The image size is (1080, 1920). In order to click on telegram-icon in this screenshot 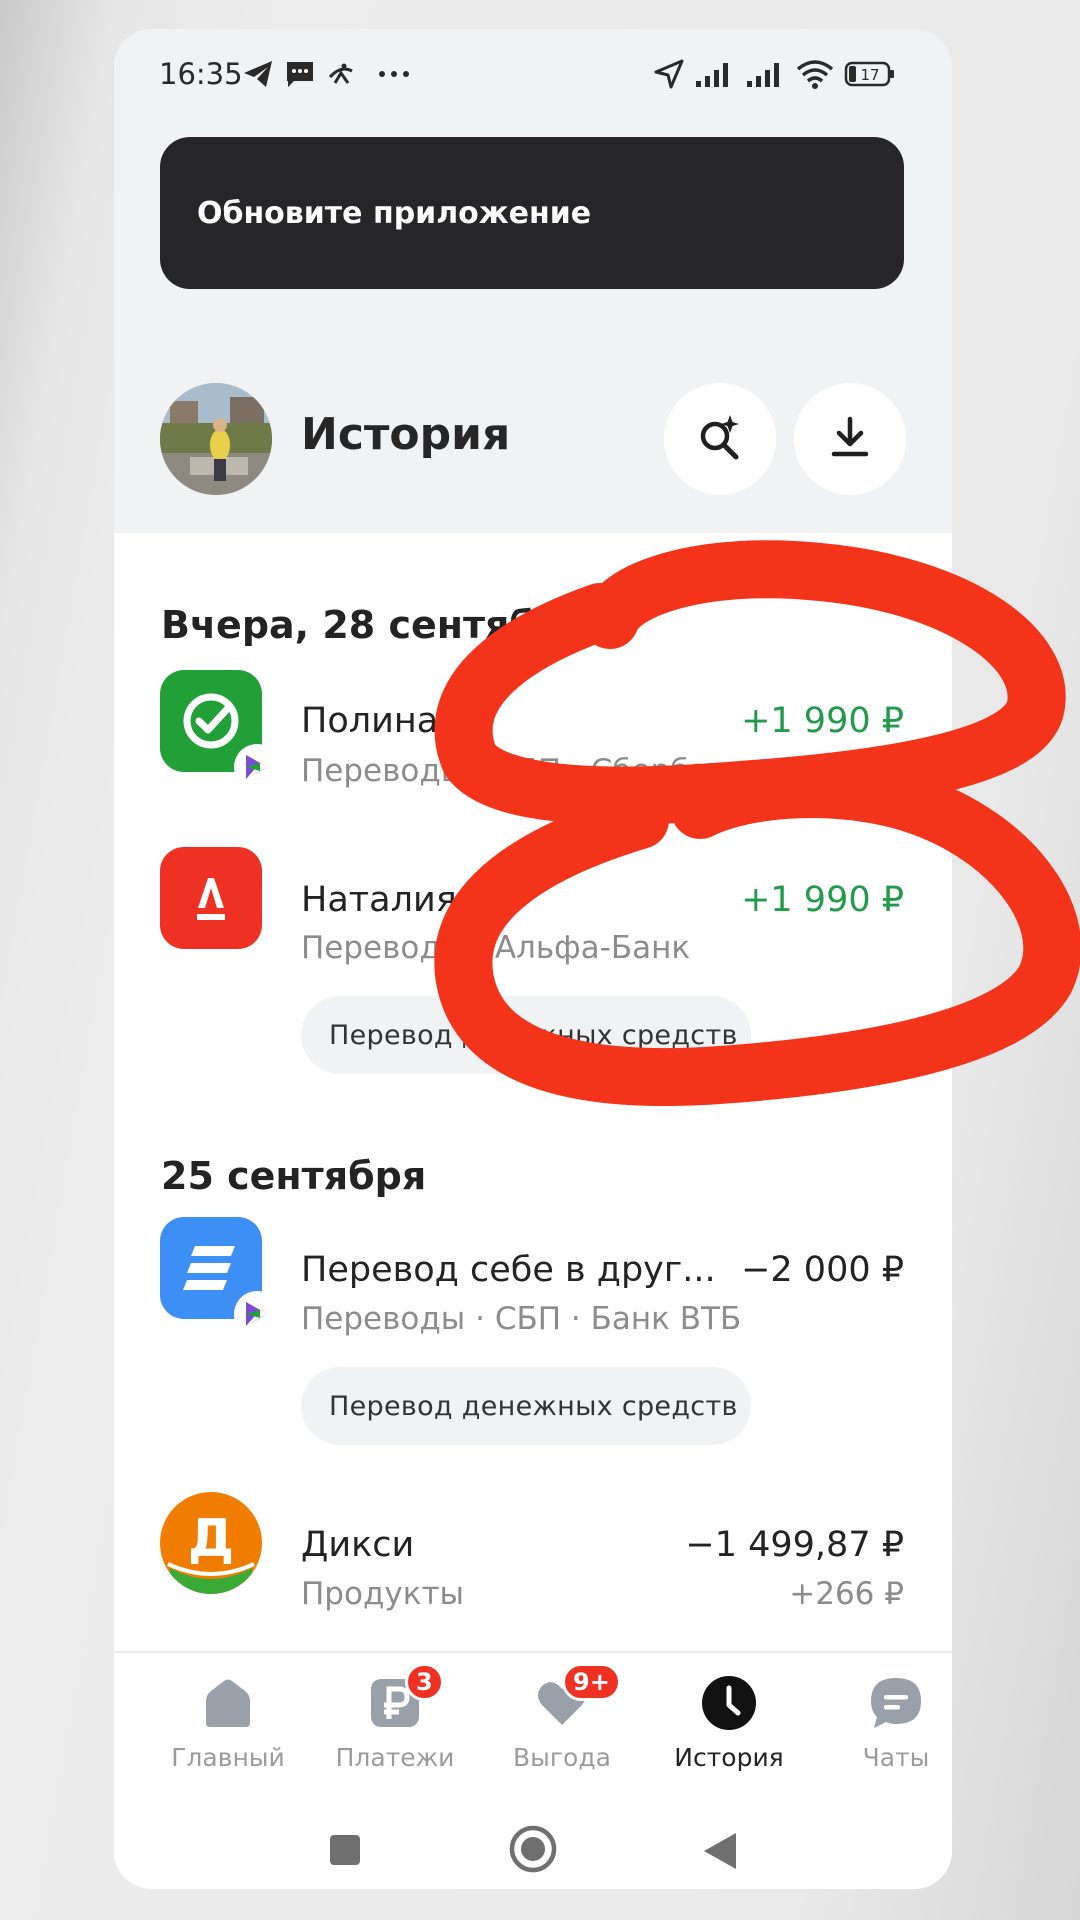, I will do `click(258, 74)`.